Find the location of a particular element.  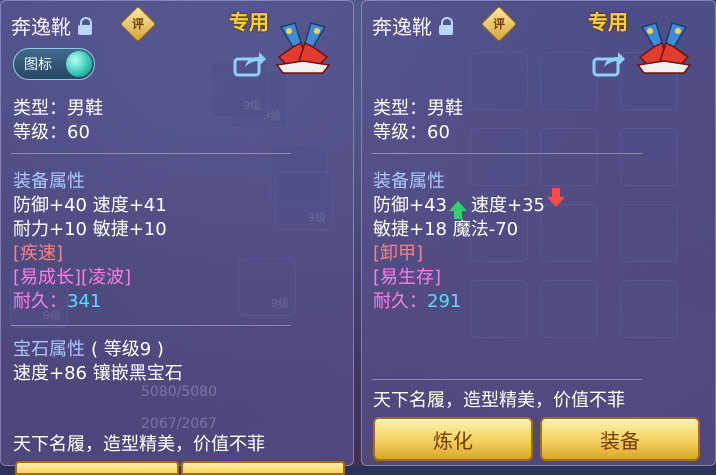

toggle-label: 图标 is located at coordinates (38, 65).